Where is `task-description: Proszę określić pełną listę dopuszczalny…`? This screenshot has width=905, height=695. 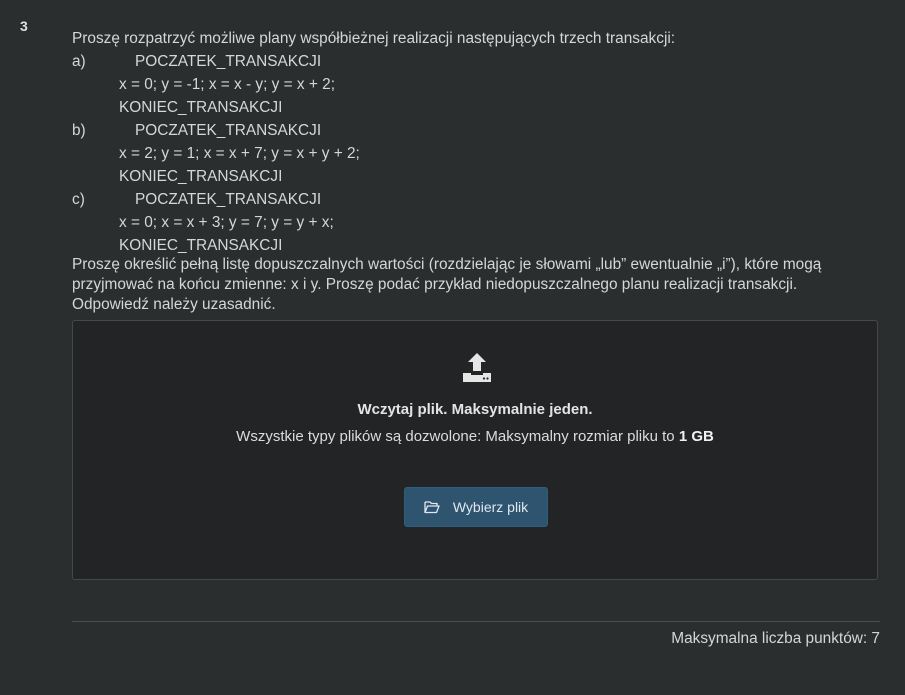 task-description: Proszę określić pełną listę dopuszczalny… is located at coordinates (476, 285).